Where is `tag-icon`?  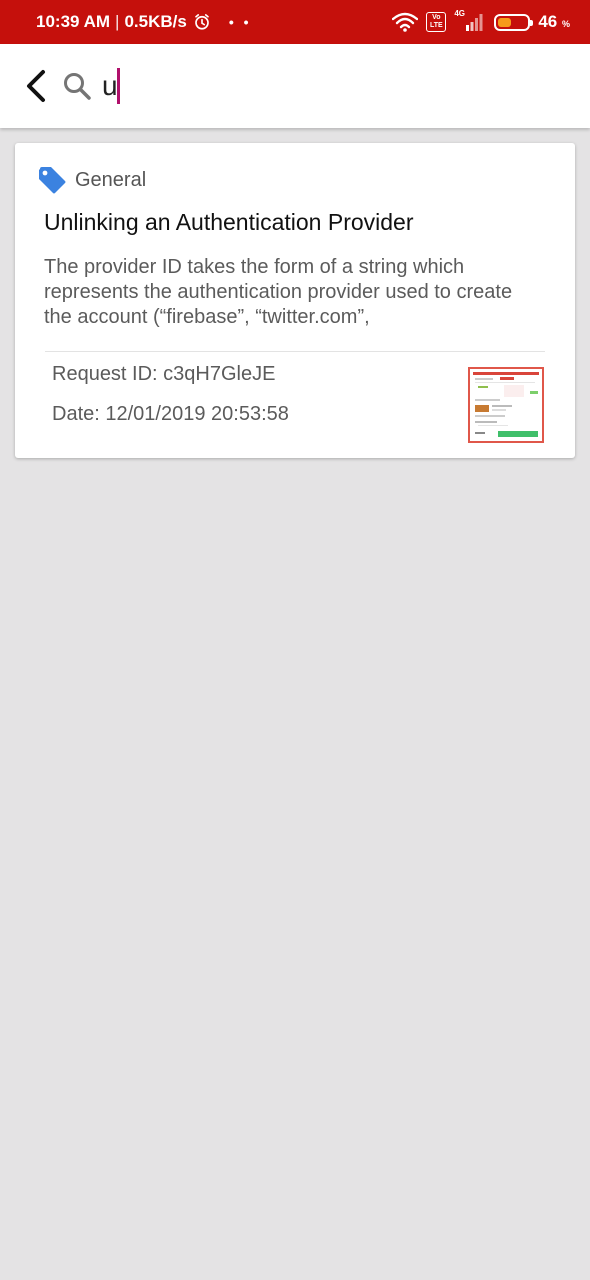
tag-icon is located at coordinates (52, 180).